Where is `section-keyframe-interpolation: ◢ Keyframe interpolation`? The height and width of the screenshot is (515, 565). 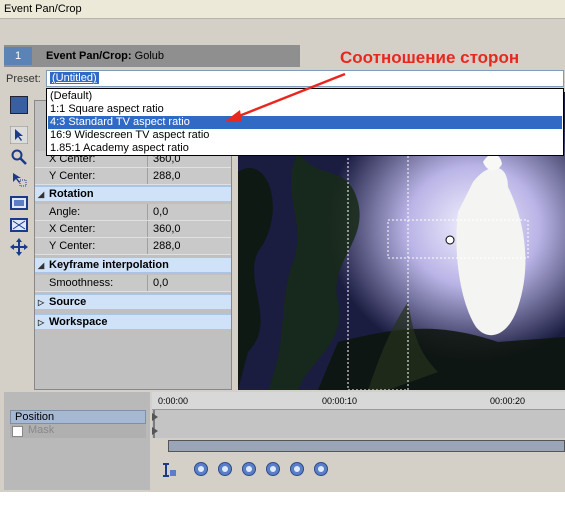 section-keyframe-interpolation: ◢ Keyframe interpolation is located at coordinates (133, 265).